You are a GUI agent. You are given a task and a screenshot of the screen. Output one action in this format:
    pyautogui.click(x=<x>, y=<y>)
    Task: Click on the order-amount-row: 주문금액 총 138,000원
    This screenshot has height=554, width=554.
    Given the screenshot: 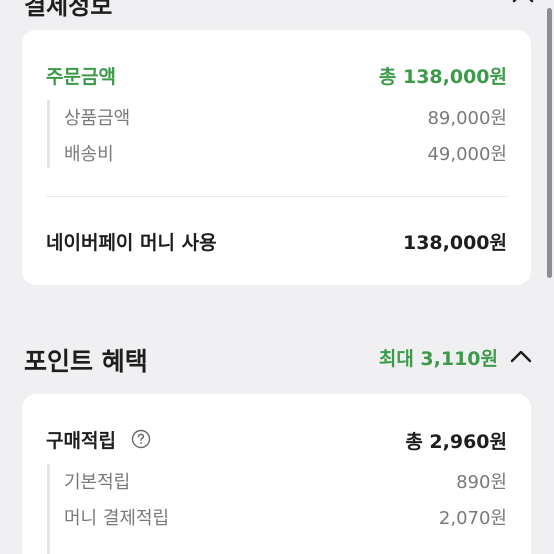 What is the action you would take?
    pyautogui.click(x=276, y=75)
    